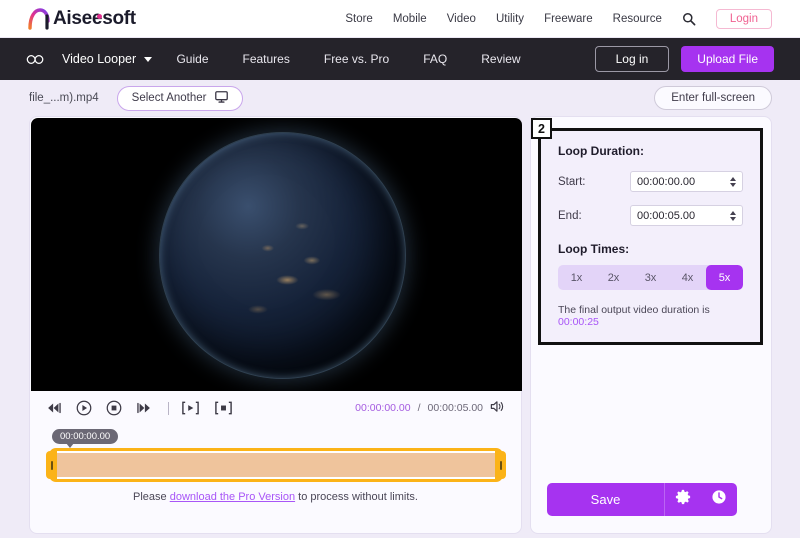  What do you see at coordinates (359, 19) in the screenshot?
I see `topnav-store: Store` at bounding box center [359, 19].